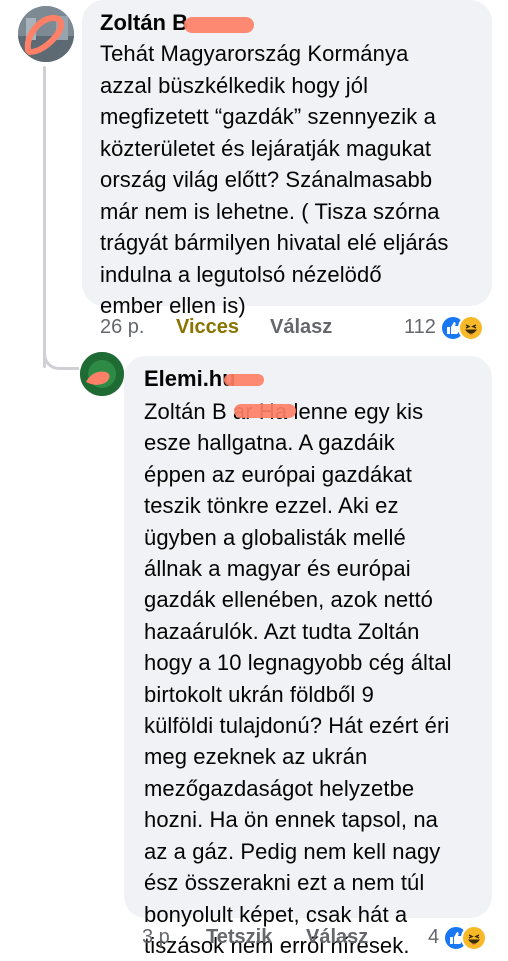  I want to click on reply-author: Elemi.hu, so click(190, 379).